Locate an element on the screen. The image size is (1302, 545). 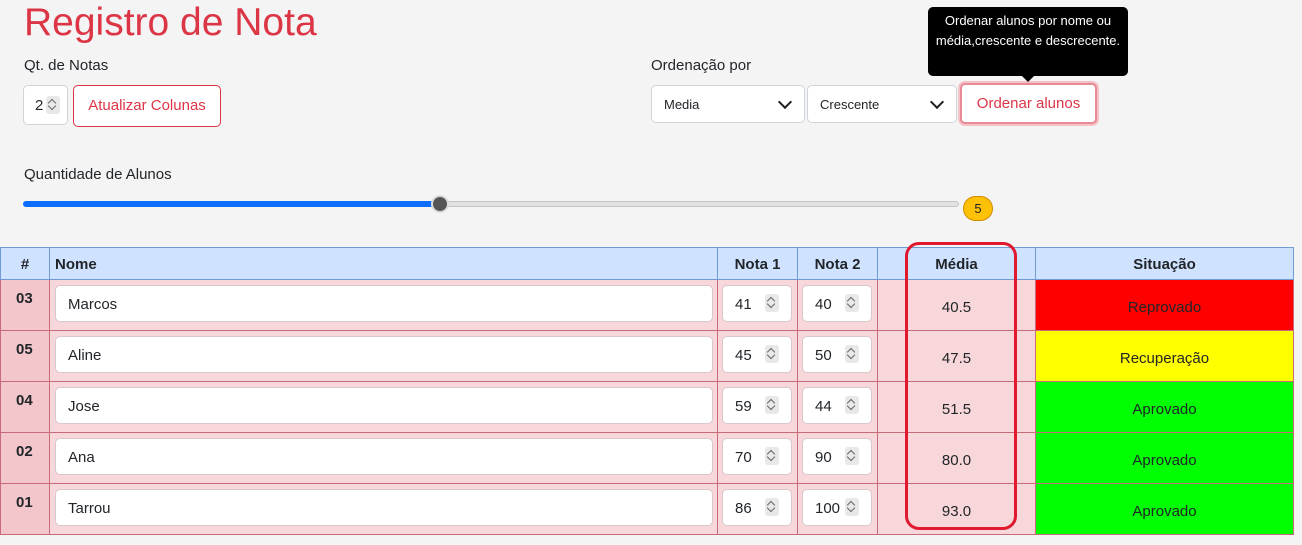
row-index: 01 is located at coordinates (24, 502).